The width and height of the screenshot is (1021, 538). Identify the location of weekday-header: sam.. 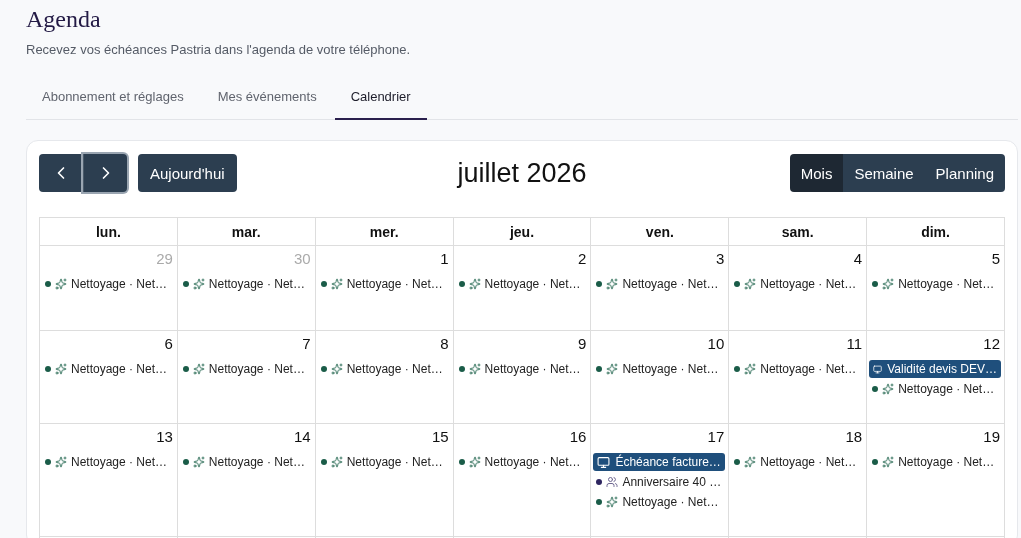
(797, 231).